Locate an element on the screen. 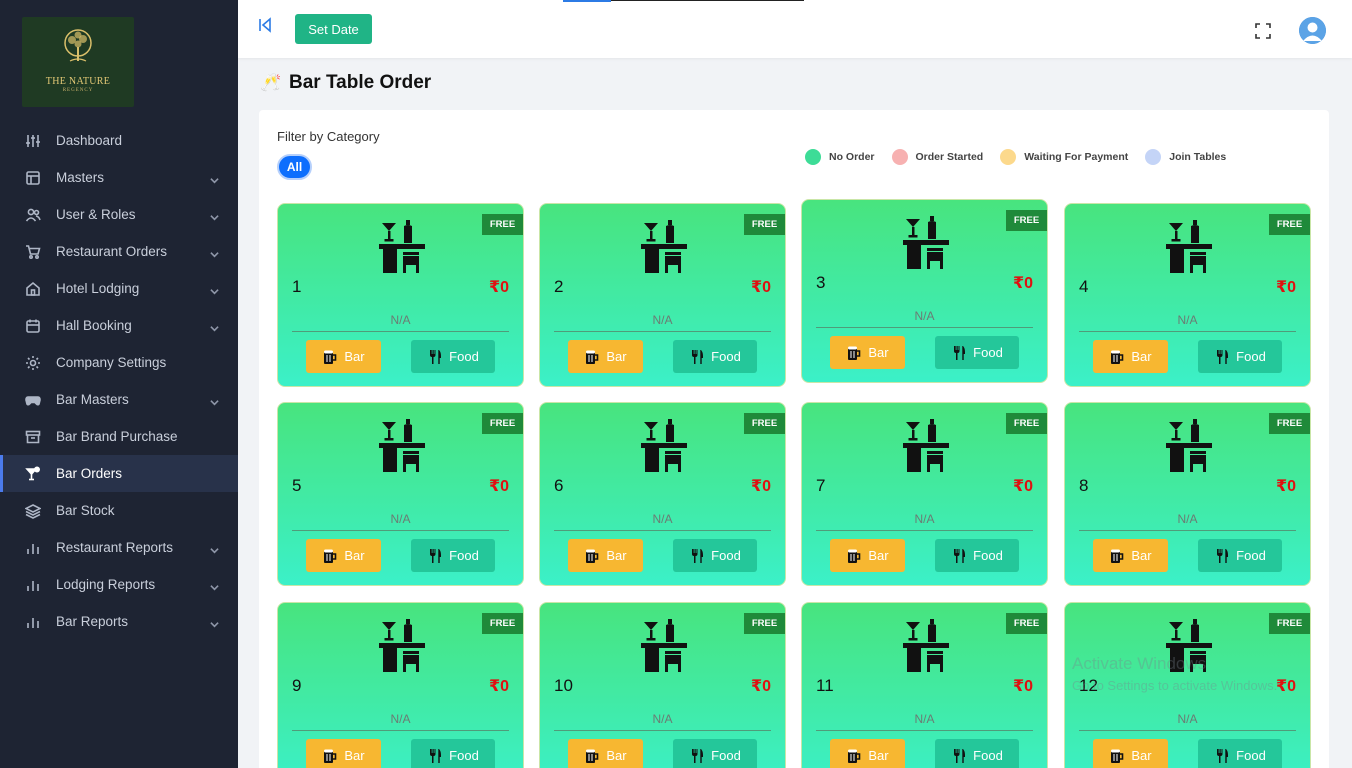  sidebar-item-hotel-lodging: Hotel Lodging is located at coordinates (119, 288).